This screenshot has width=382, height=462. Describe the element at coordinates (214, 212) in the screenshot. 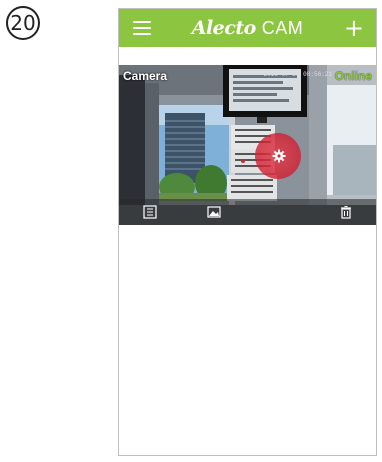

I see `snapshot-gallery-icon` at that location.